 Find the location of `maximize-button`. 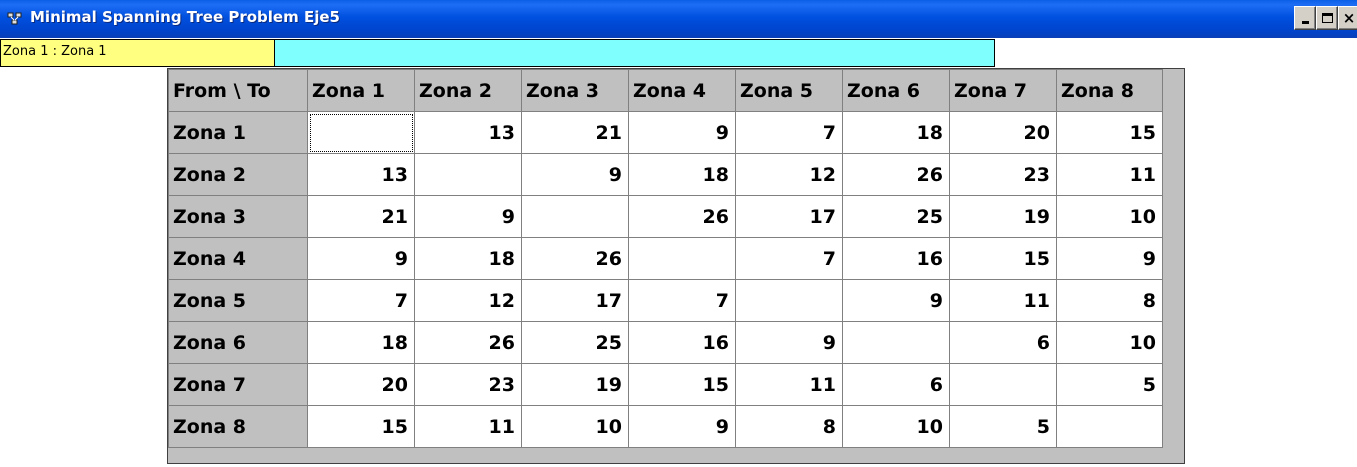

maximize-button is located at coordinates (1327, 18).